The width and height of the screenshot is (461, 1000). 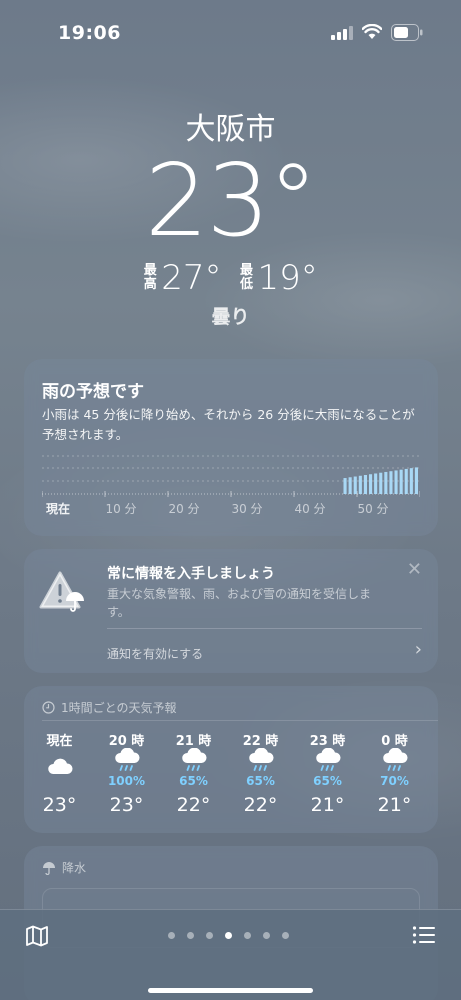 What do you see at coordinates (120, 509) in the screenshot?
I see `chart-axis-label: 10 分` at bounding box center [120, 509].